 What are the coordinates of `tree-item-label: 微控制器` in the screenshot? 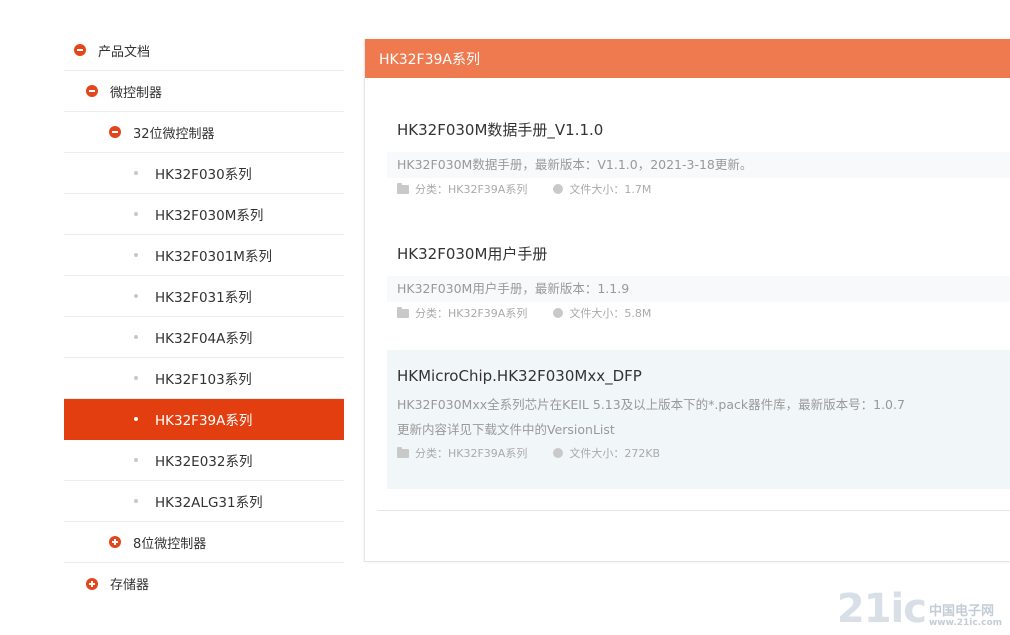 It's located at (136, 93).